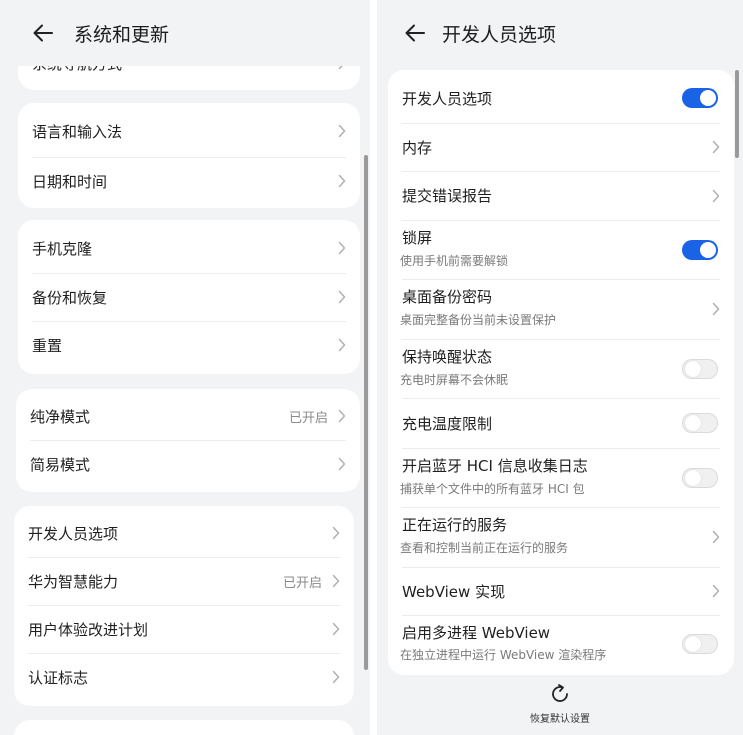 The height and width of the screenshot is (735, 743). Describe the element at coordinates (484, 548) in the screenshot. I see `list-item-subtitle: 查看和控制当前正在运行的服务` at that location.